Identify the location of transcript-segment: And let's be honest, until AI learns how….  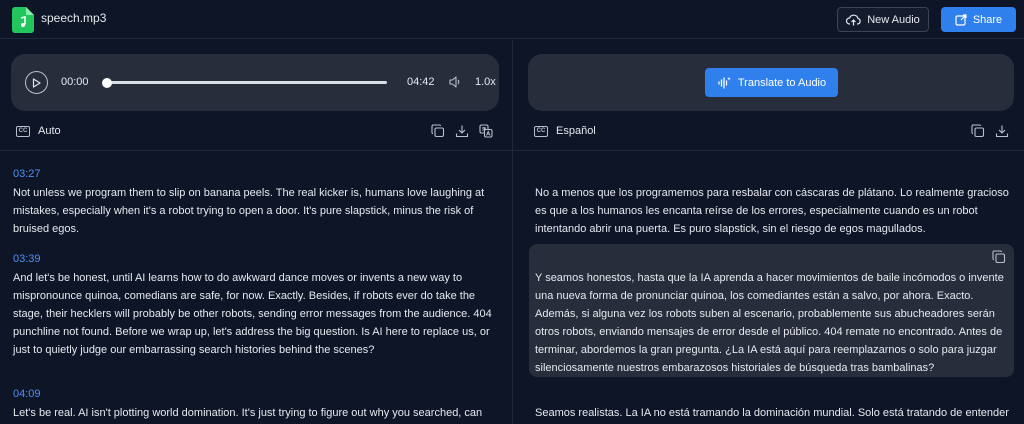
(252, 314).